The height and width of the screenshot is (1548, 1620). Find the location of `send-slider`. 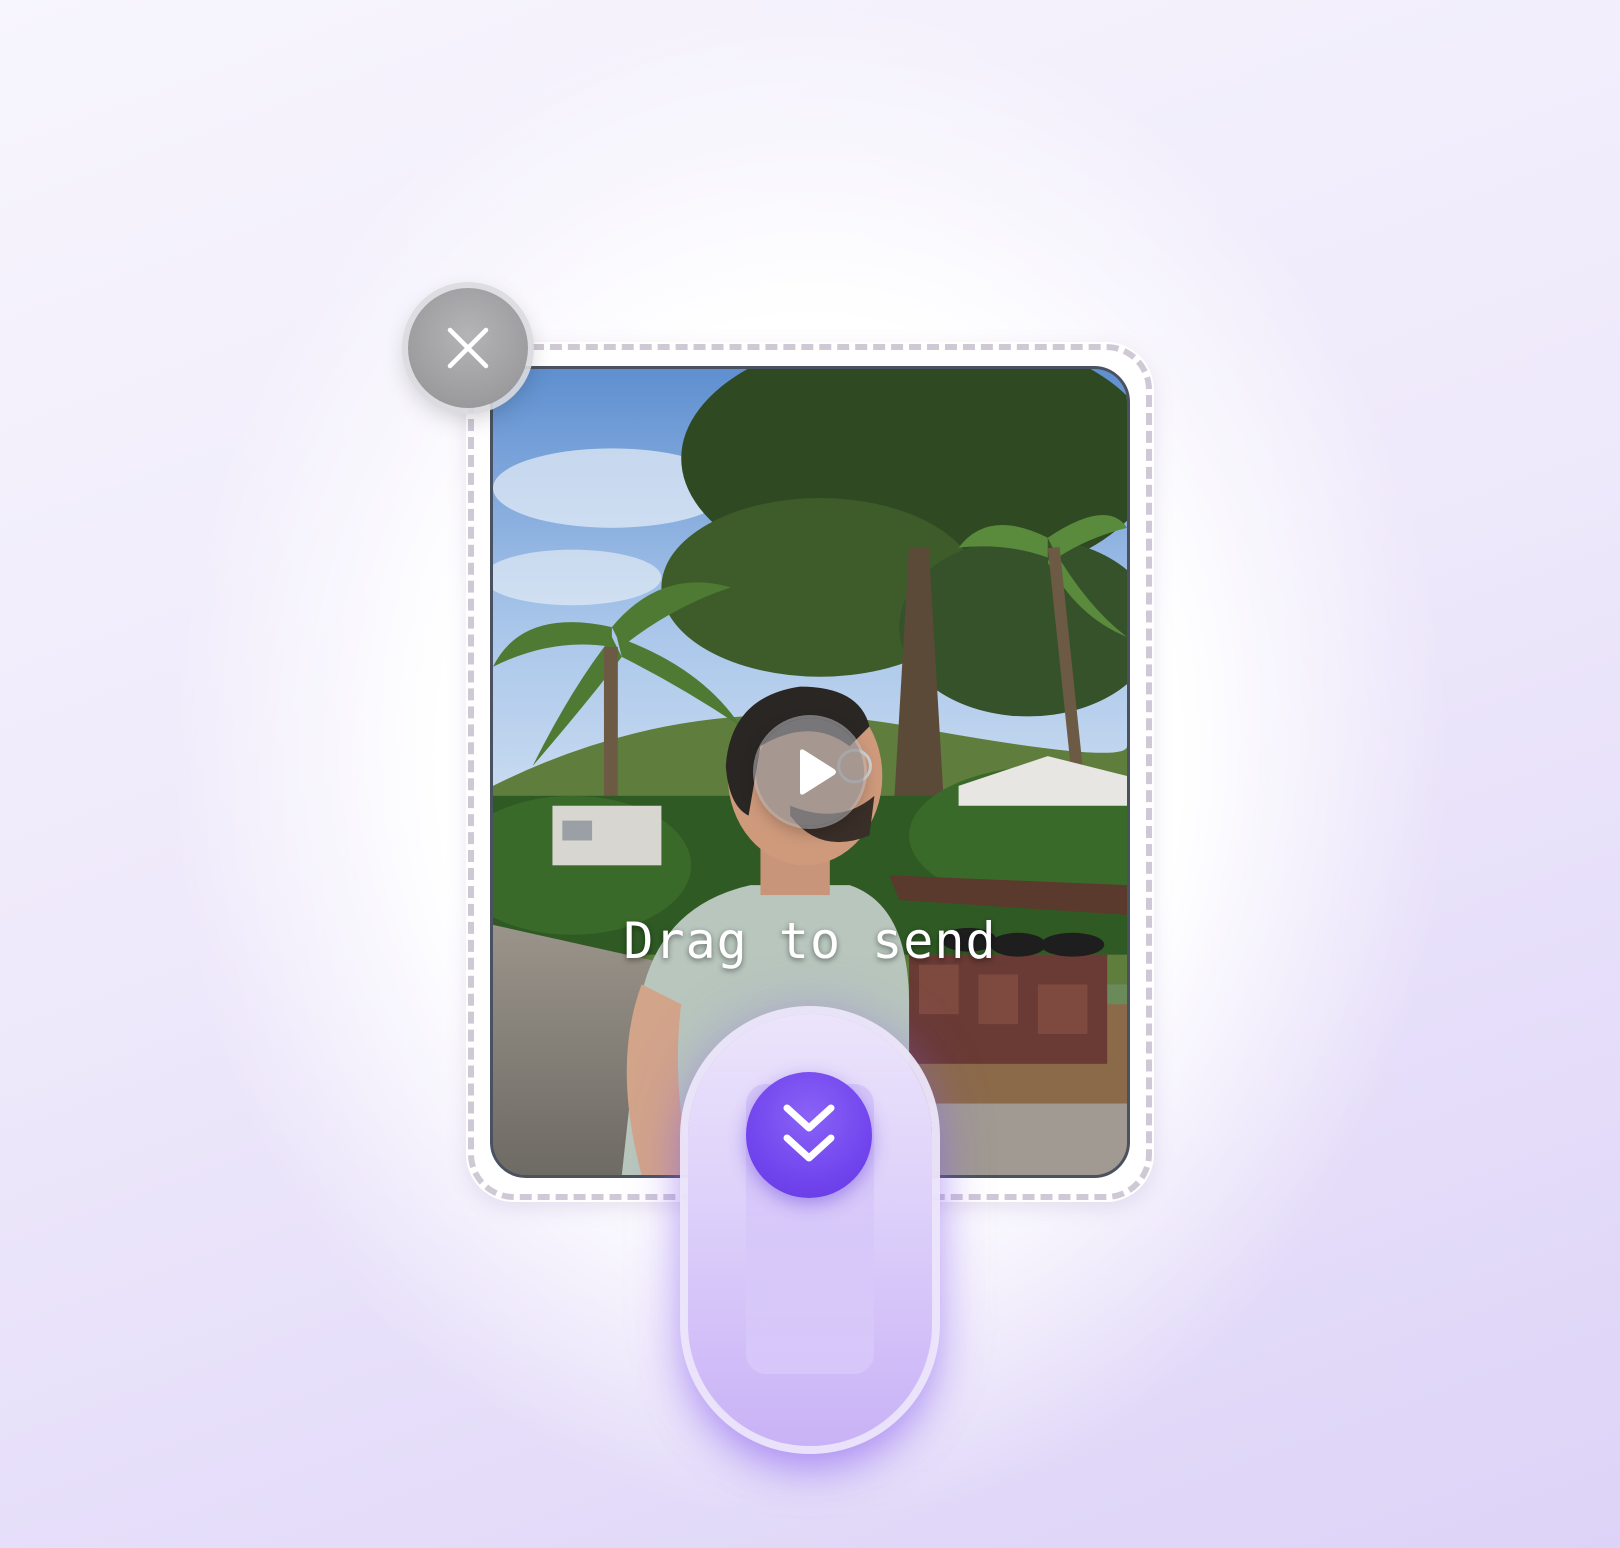

send-slider is located at coordinates (810, 1230).